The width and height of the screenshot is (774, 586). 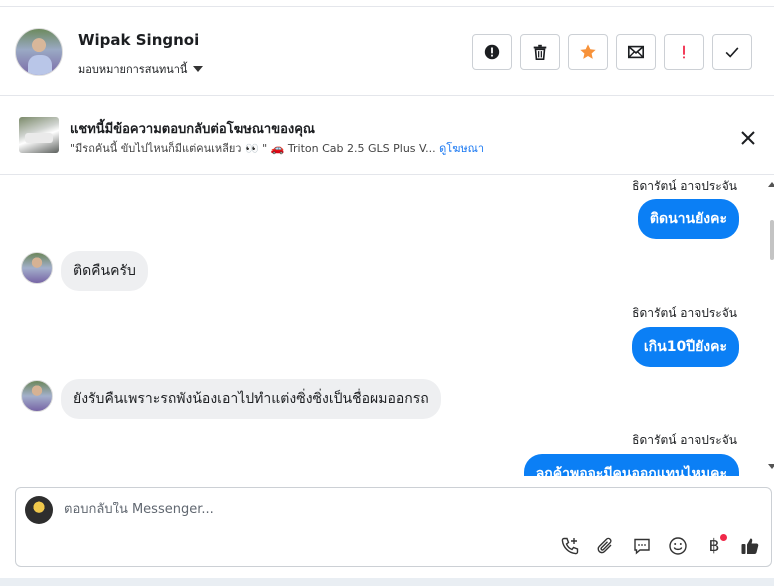 What do you see at coordinates (404, 509) in the screenshot?
I see `reply-input` at bounding box center [404, 509].